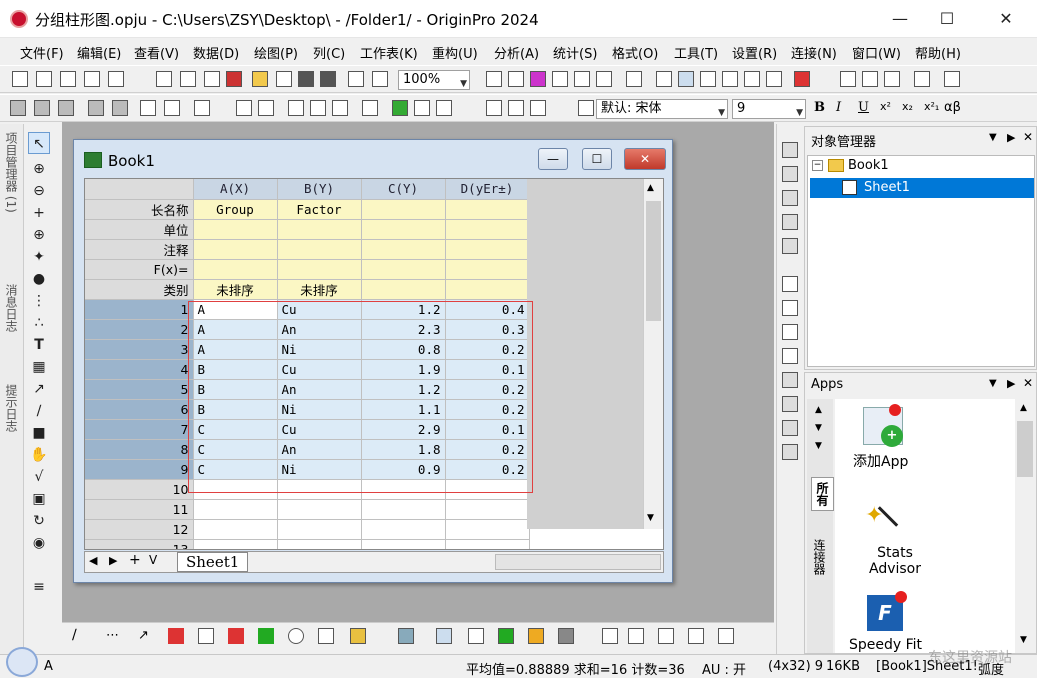 This screenshot has height=678, width=1037. What do you see at coordinates (39, 257) in the screenshot?
I see `data-reader-tool-icon: ✦` at bounding box center [39, 257].